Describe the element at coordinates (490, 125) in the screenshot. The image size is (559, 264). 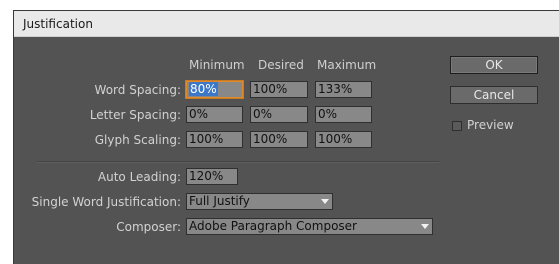
I see `preview-label: Preview` at that location.